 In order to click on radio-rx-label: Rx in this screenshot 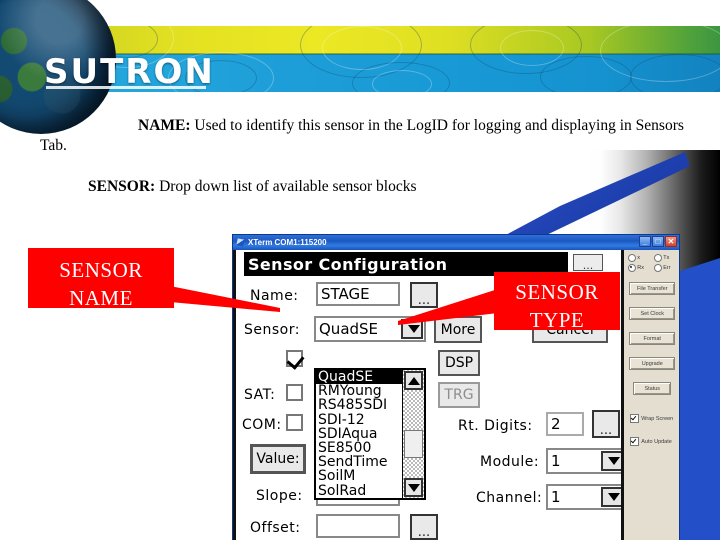, I will do `click(640, 268)`.